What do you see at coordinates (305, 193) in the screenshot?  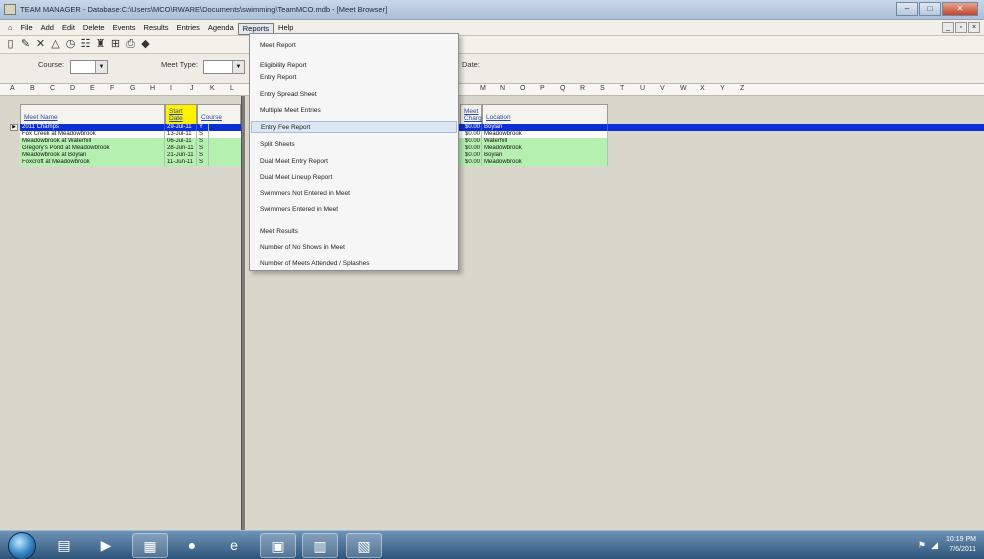 I see `menu-item-swimmers-not-entered: Swimmers Not Entered in Meet` at bounding box center [305, 193].